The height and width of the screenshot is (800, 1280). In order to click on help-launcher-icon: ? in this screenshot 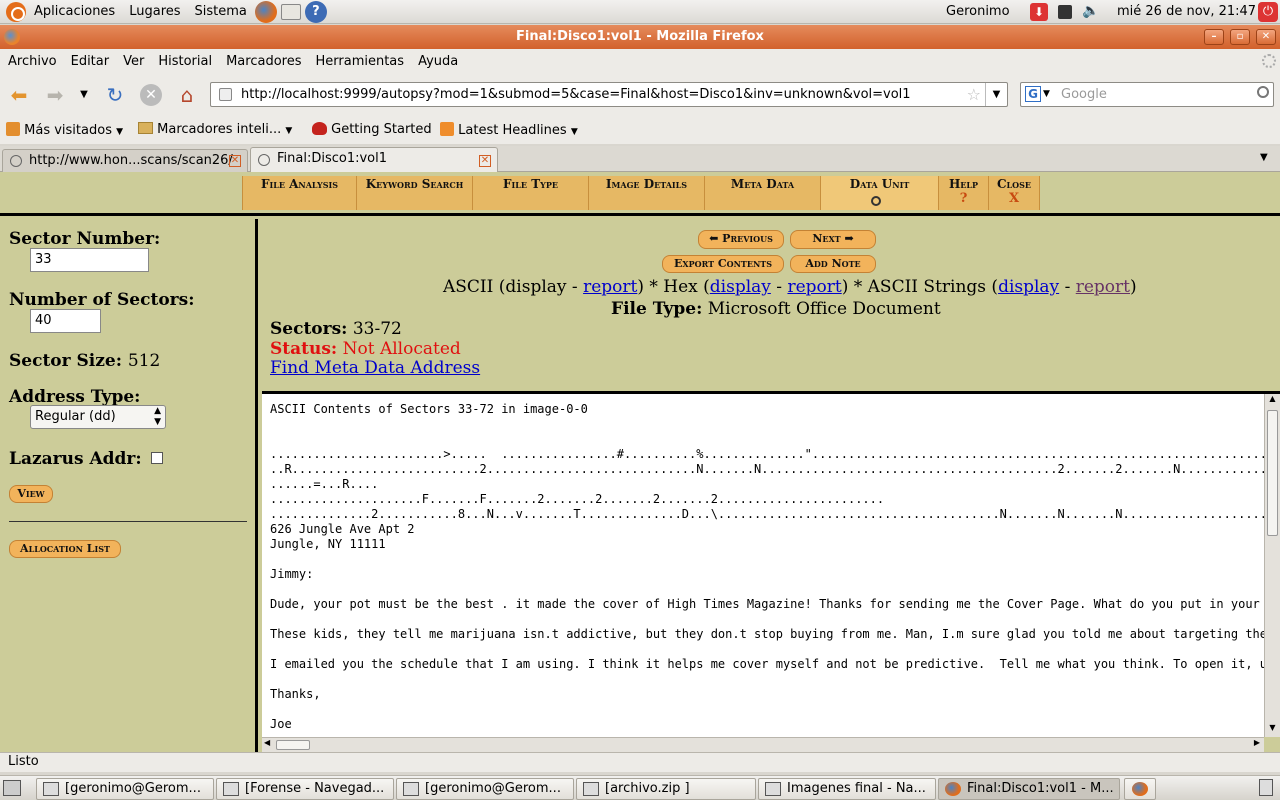, I will do `click(315, 11)`.